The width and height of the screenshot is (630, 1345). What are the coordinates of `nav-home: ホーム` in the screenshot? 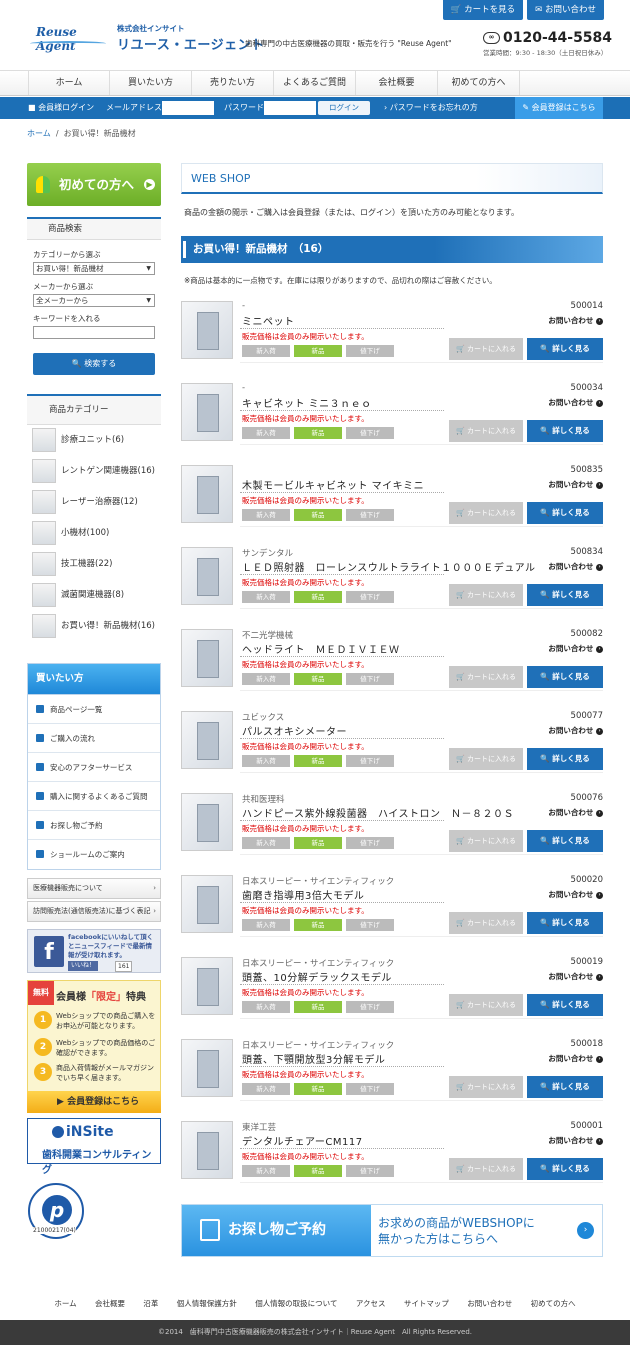 It's located at (69, 83).